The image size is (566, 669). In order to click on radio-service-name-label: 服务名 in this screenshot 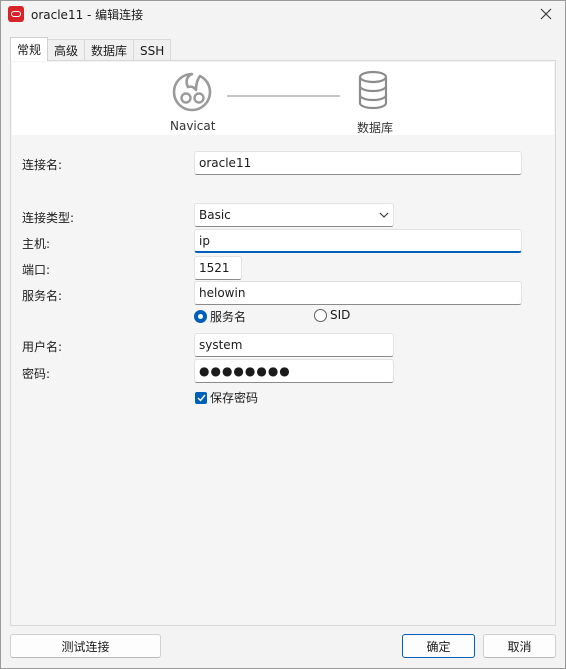, I will do `click(228, 317)`.